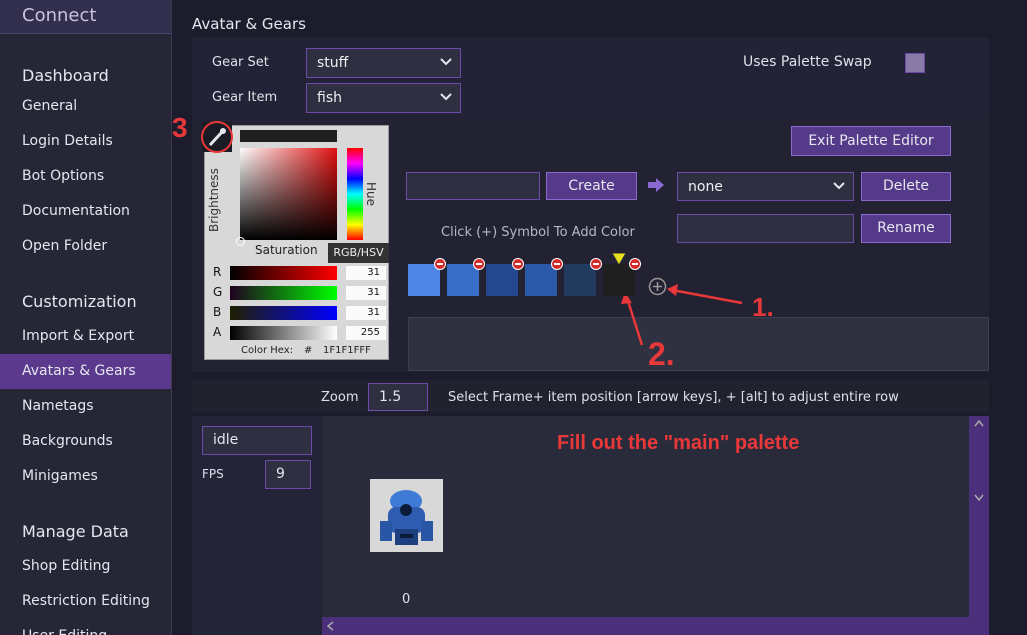 The height and width of the screenshot is (635, 1027). What do you see at coordinates (65, 75) in the screenshot?
I see `section-dashboard: Dashboard` at bounding box center [65, 75].